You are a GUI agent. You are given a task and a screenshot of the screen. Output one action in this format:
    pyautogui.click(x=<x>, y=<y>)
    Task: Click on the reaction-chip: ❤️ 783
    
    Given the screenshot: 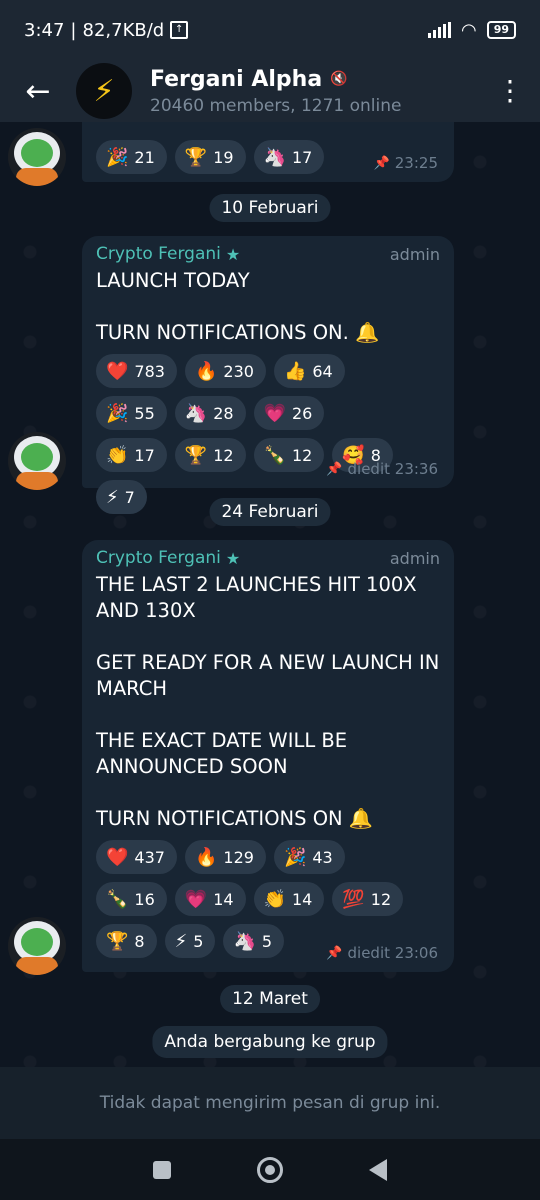 What is the action you would take?
    pyautogui.click(x=136, y=371)
    